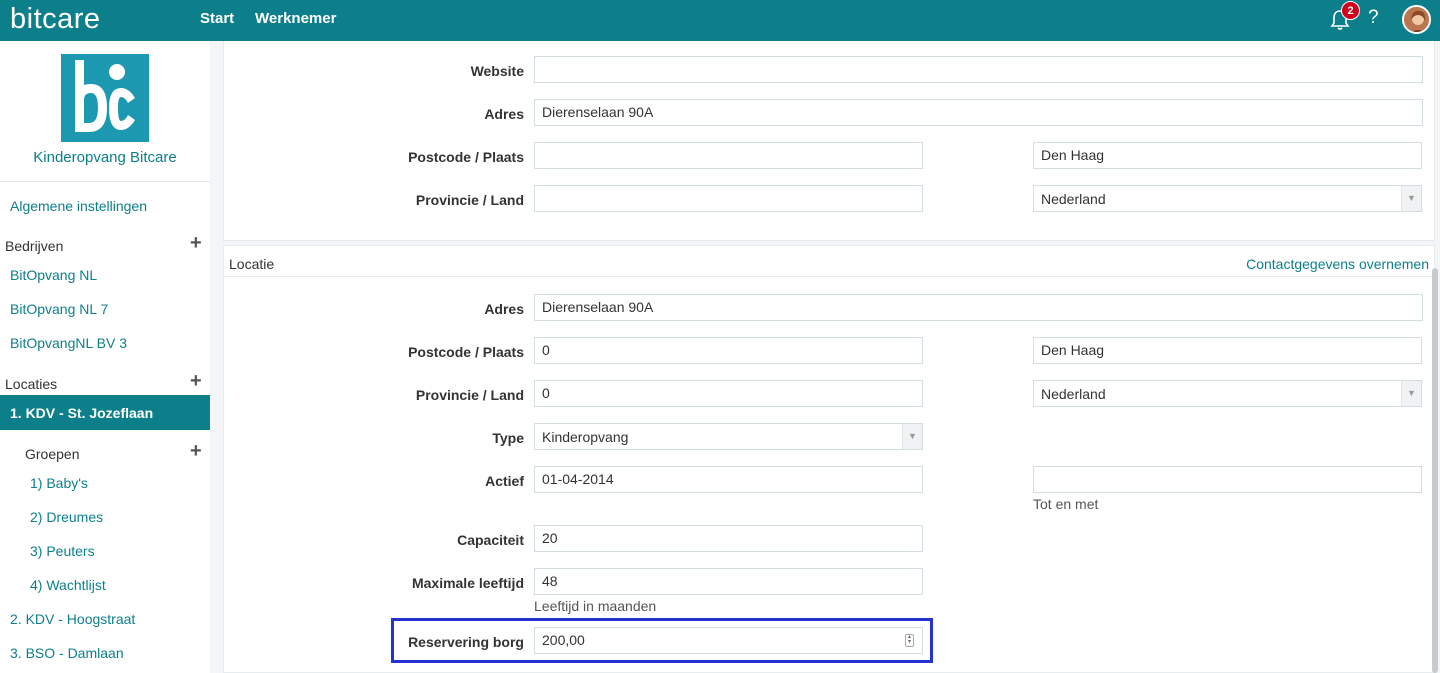  I want to click on sidebar-item-group: 3) Peuters, so click(62, 551).